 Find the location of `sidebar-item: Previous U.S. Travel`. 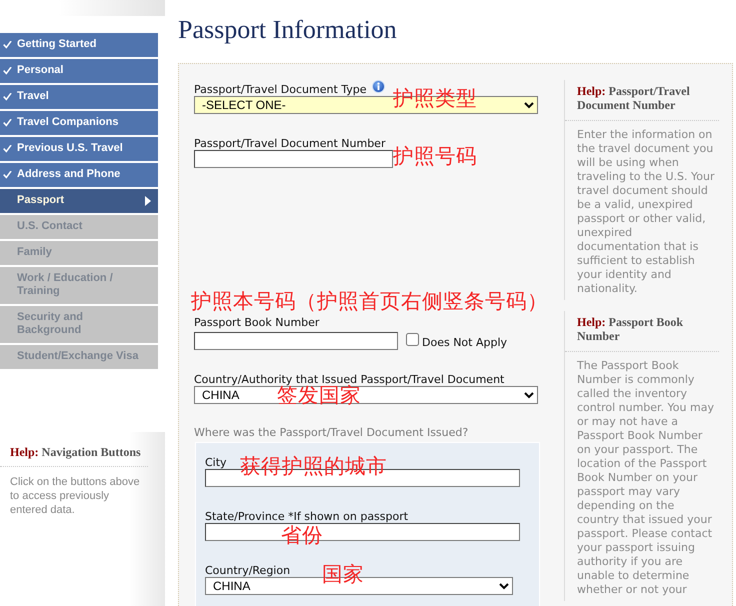

sidebar-item: Previous U.S. Travel is located at coordinates (79, 149).